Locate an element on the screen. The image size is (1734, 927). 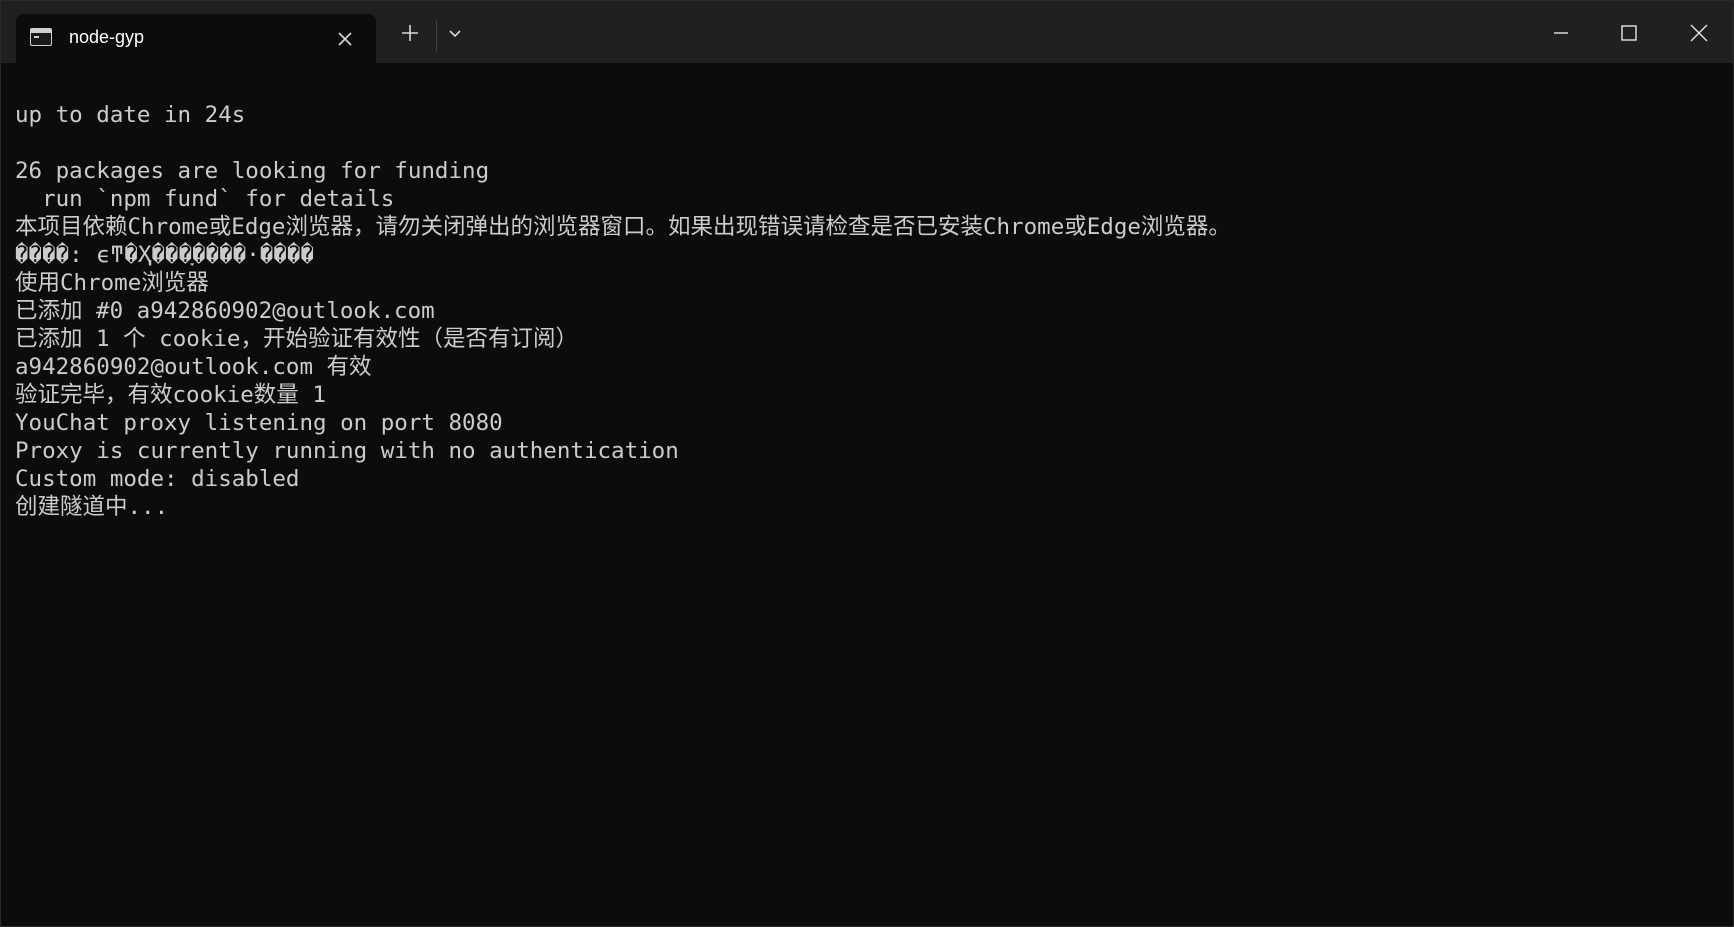
output-line: 验证完毕，有效cookie数量 1 is located at coordinates (170, 395).